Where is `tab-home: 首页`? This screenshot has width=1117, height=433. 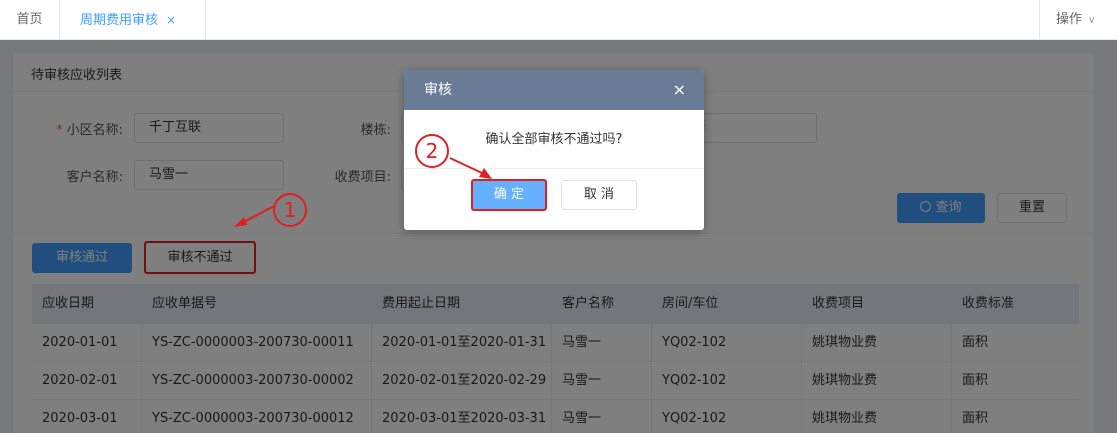
tab-home: 首页 is located at coordinates (30, 20).